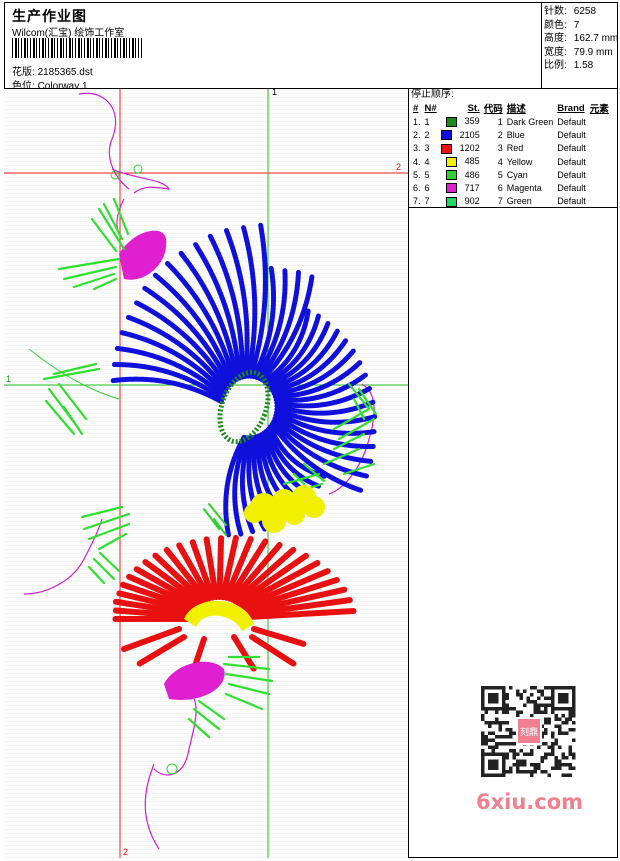 Image resolution: width=620 pixels, height=861 pixels. I want to click on table-row: 3. 3 1202 3 Red Default, so click(511, 148).